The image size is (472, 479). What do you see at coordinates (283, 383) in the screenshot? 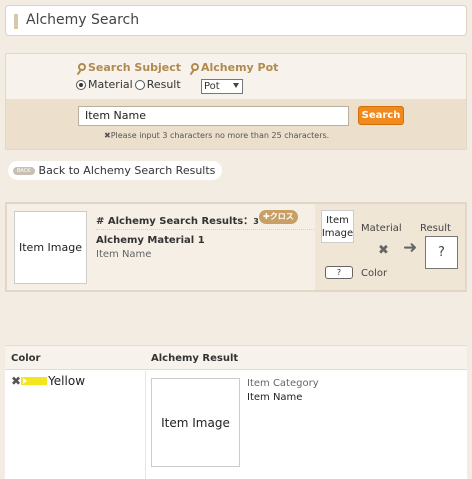
I see `item-category: Item Category` at bounding box center [283, 383].